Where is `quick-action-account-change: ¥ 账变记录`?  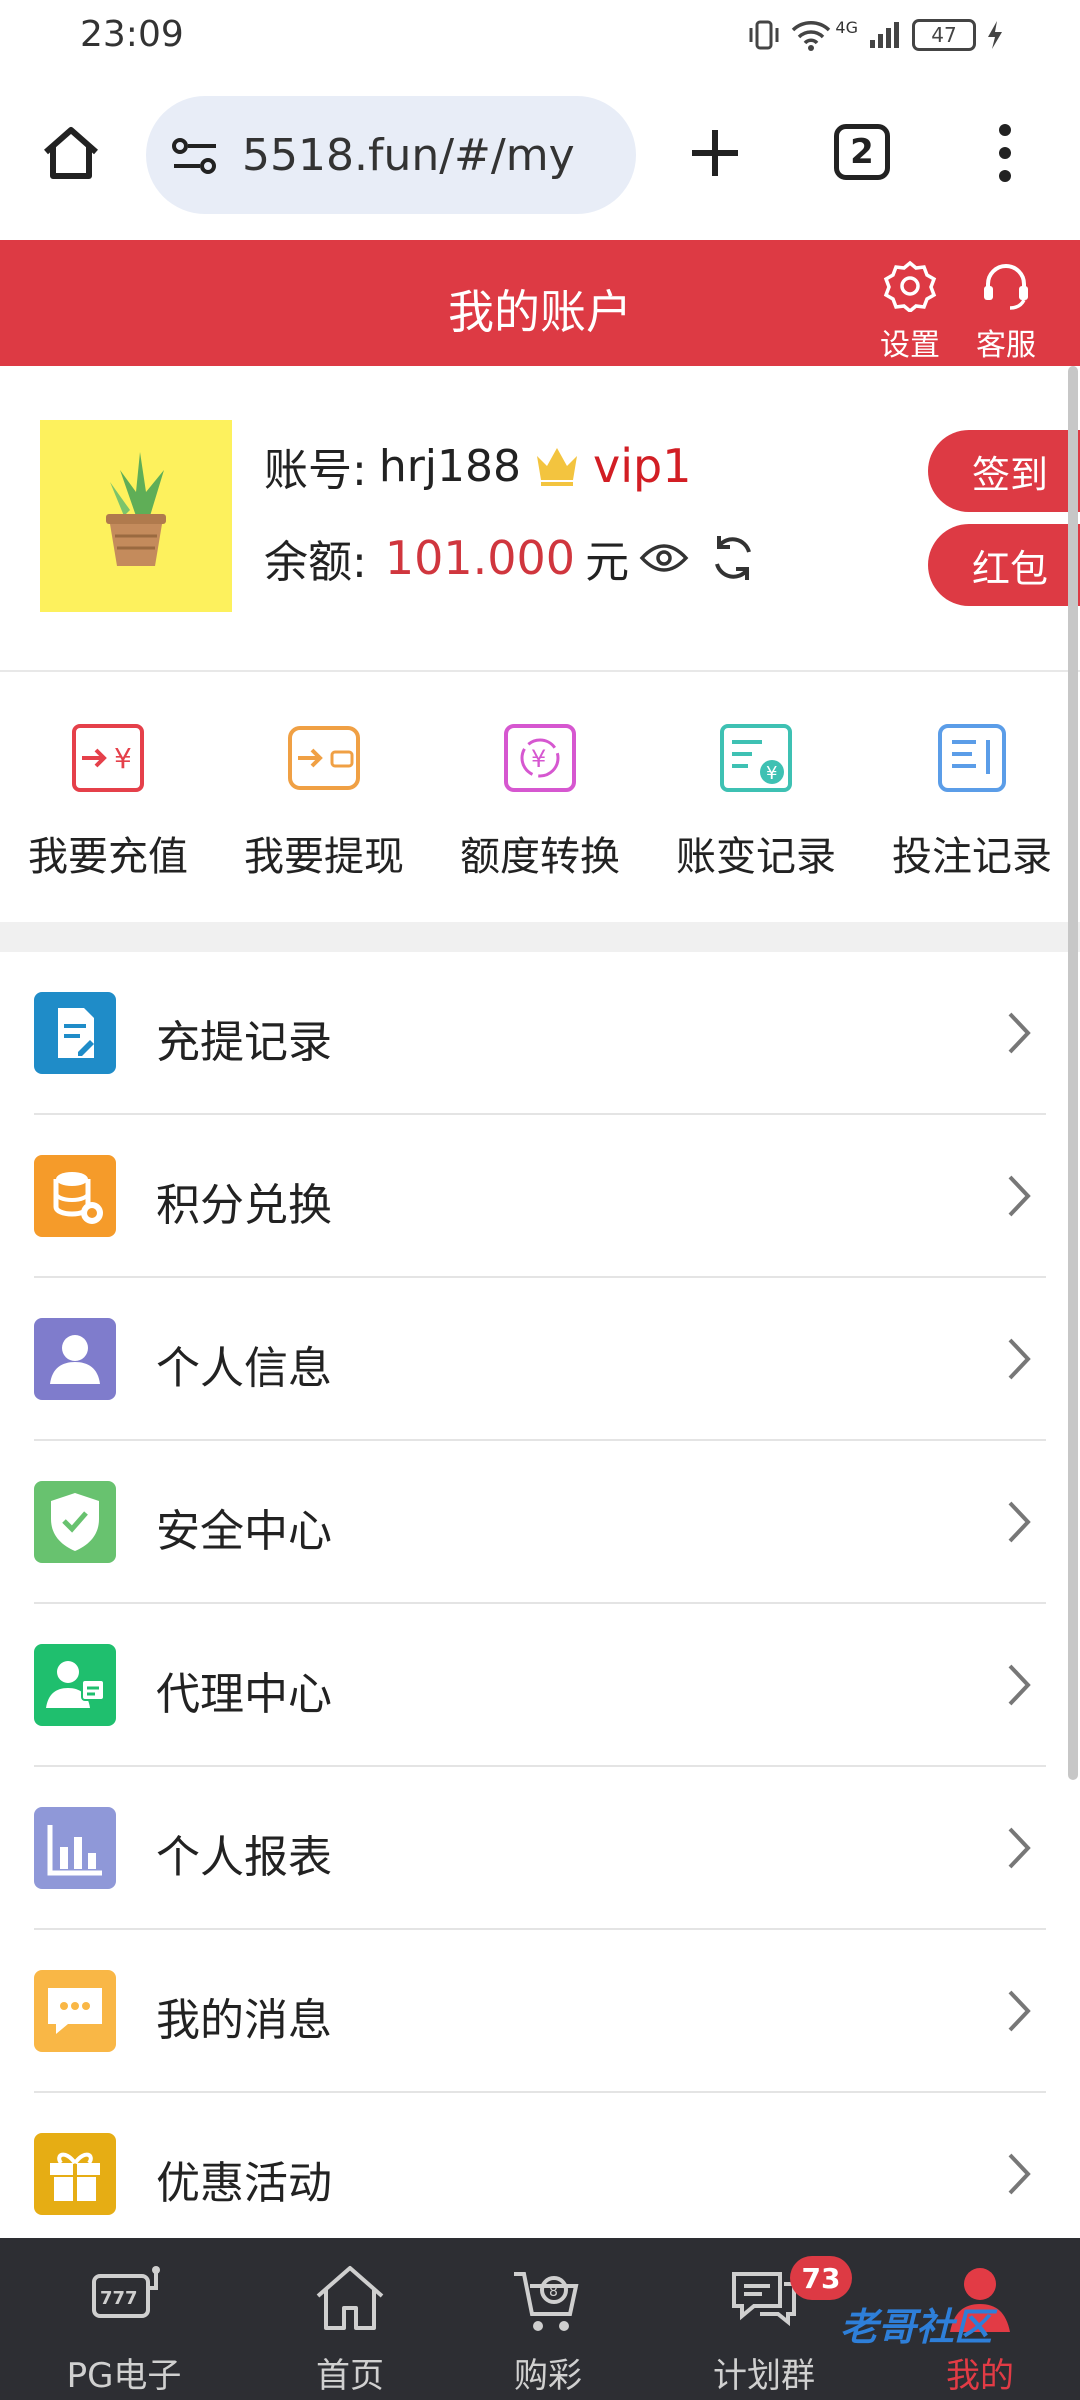 quick-action-account-change: ¥ 账变记录 is located at coordinates (756, 802).